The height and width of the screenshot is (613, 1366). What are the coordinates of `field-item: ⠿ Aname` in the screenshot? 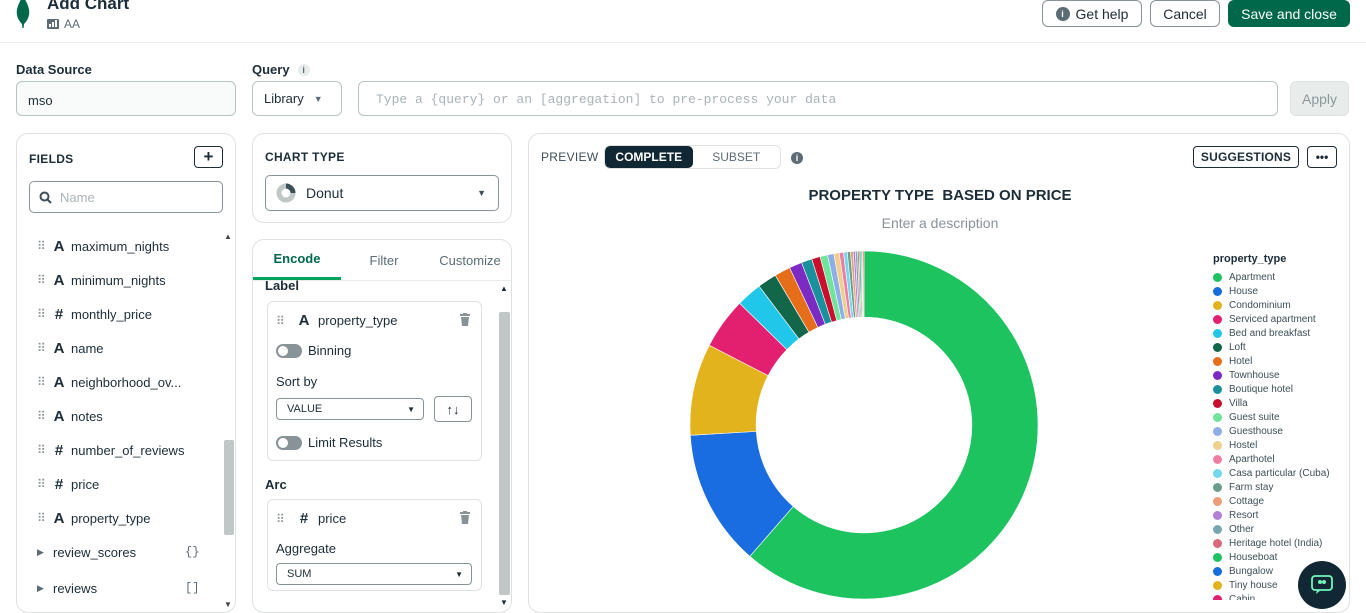 It's located at (70, 348).